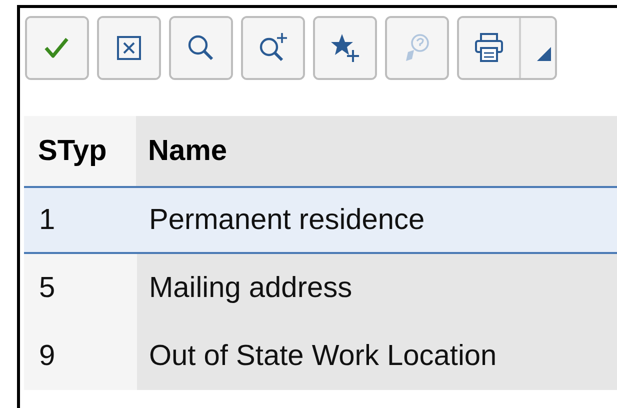  I want to click on table-cell-text: Mailing address, so click(251, 288).